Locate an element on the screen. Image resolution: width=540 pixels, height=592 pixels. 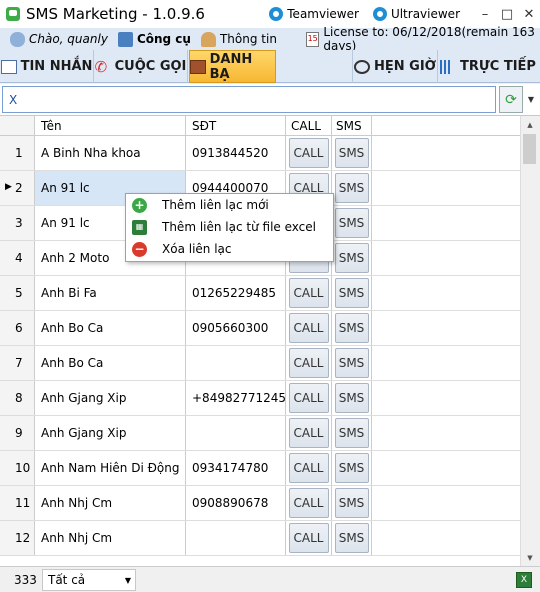
scroll-thumb is located at coordinates (529, 149).